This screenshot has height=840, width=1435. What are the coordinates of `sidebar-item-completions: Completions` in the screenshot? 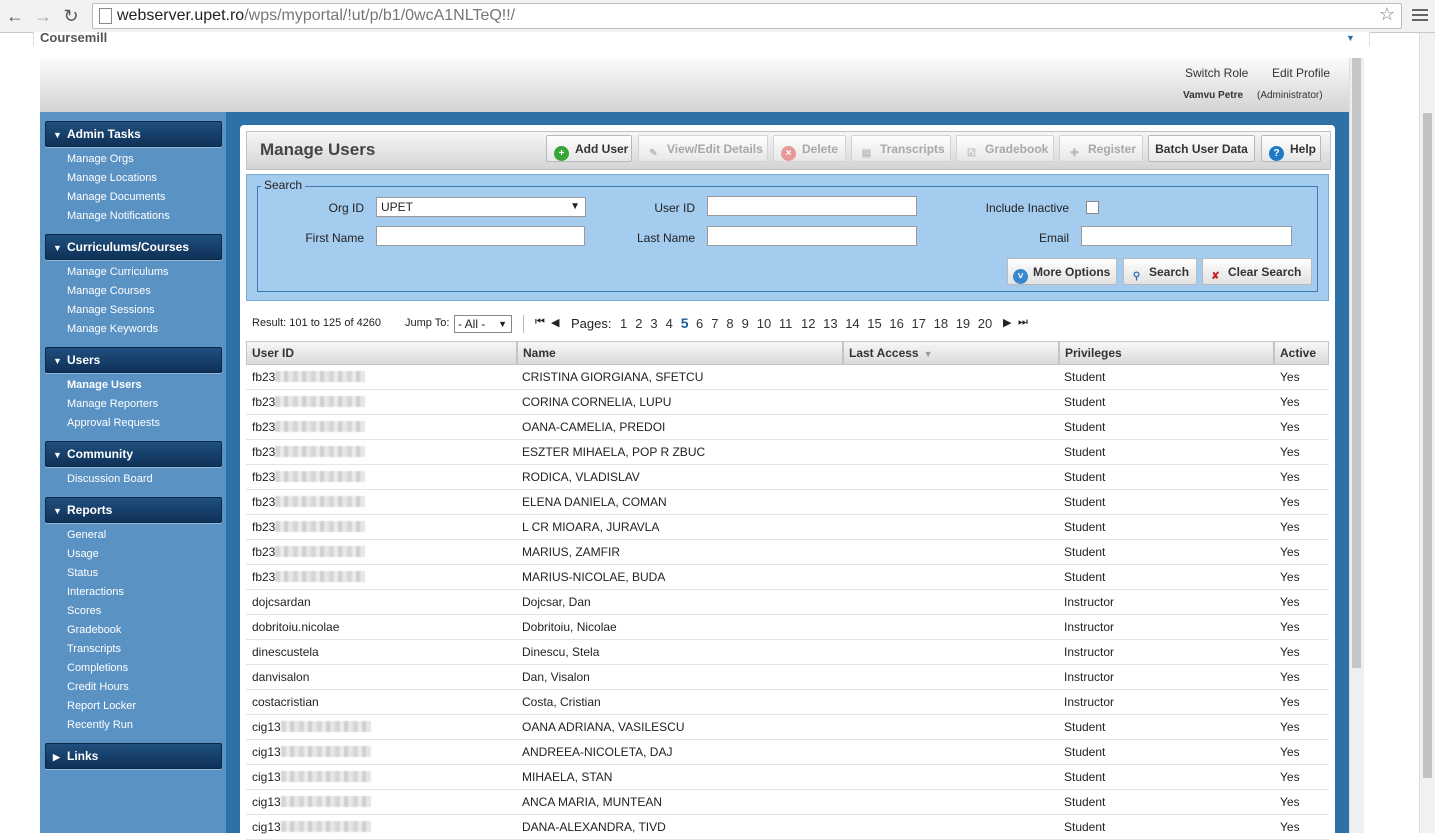 It's located at (97, 668).